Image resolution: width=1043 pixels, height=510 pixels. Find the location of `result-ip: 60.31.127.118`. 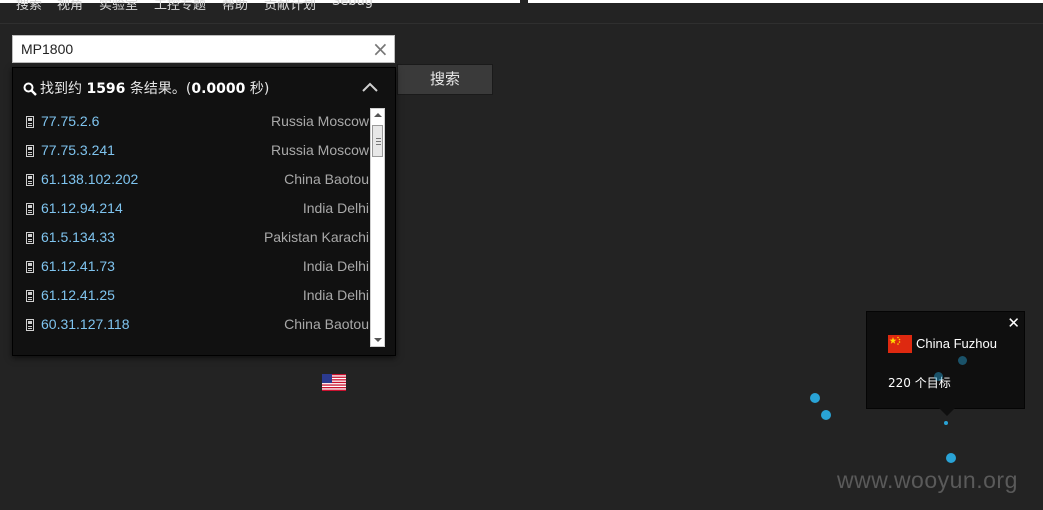

result-ip: 60.31.127.118 is located at coordinates (85, 324).